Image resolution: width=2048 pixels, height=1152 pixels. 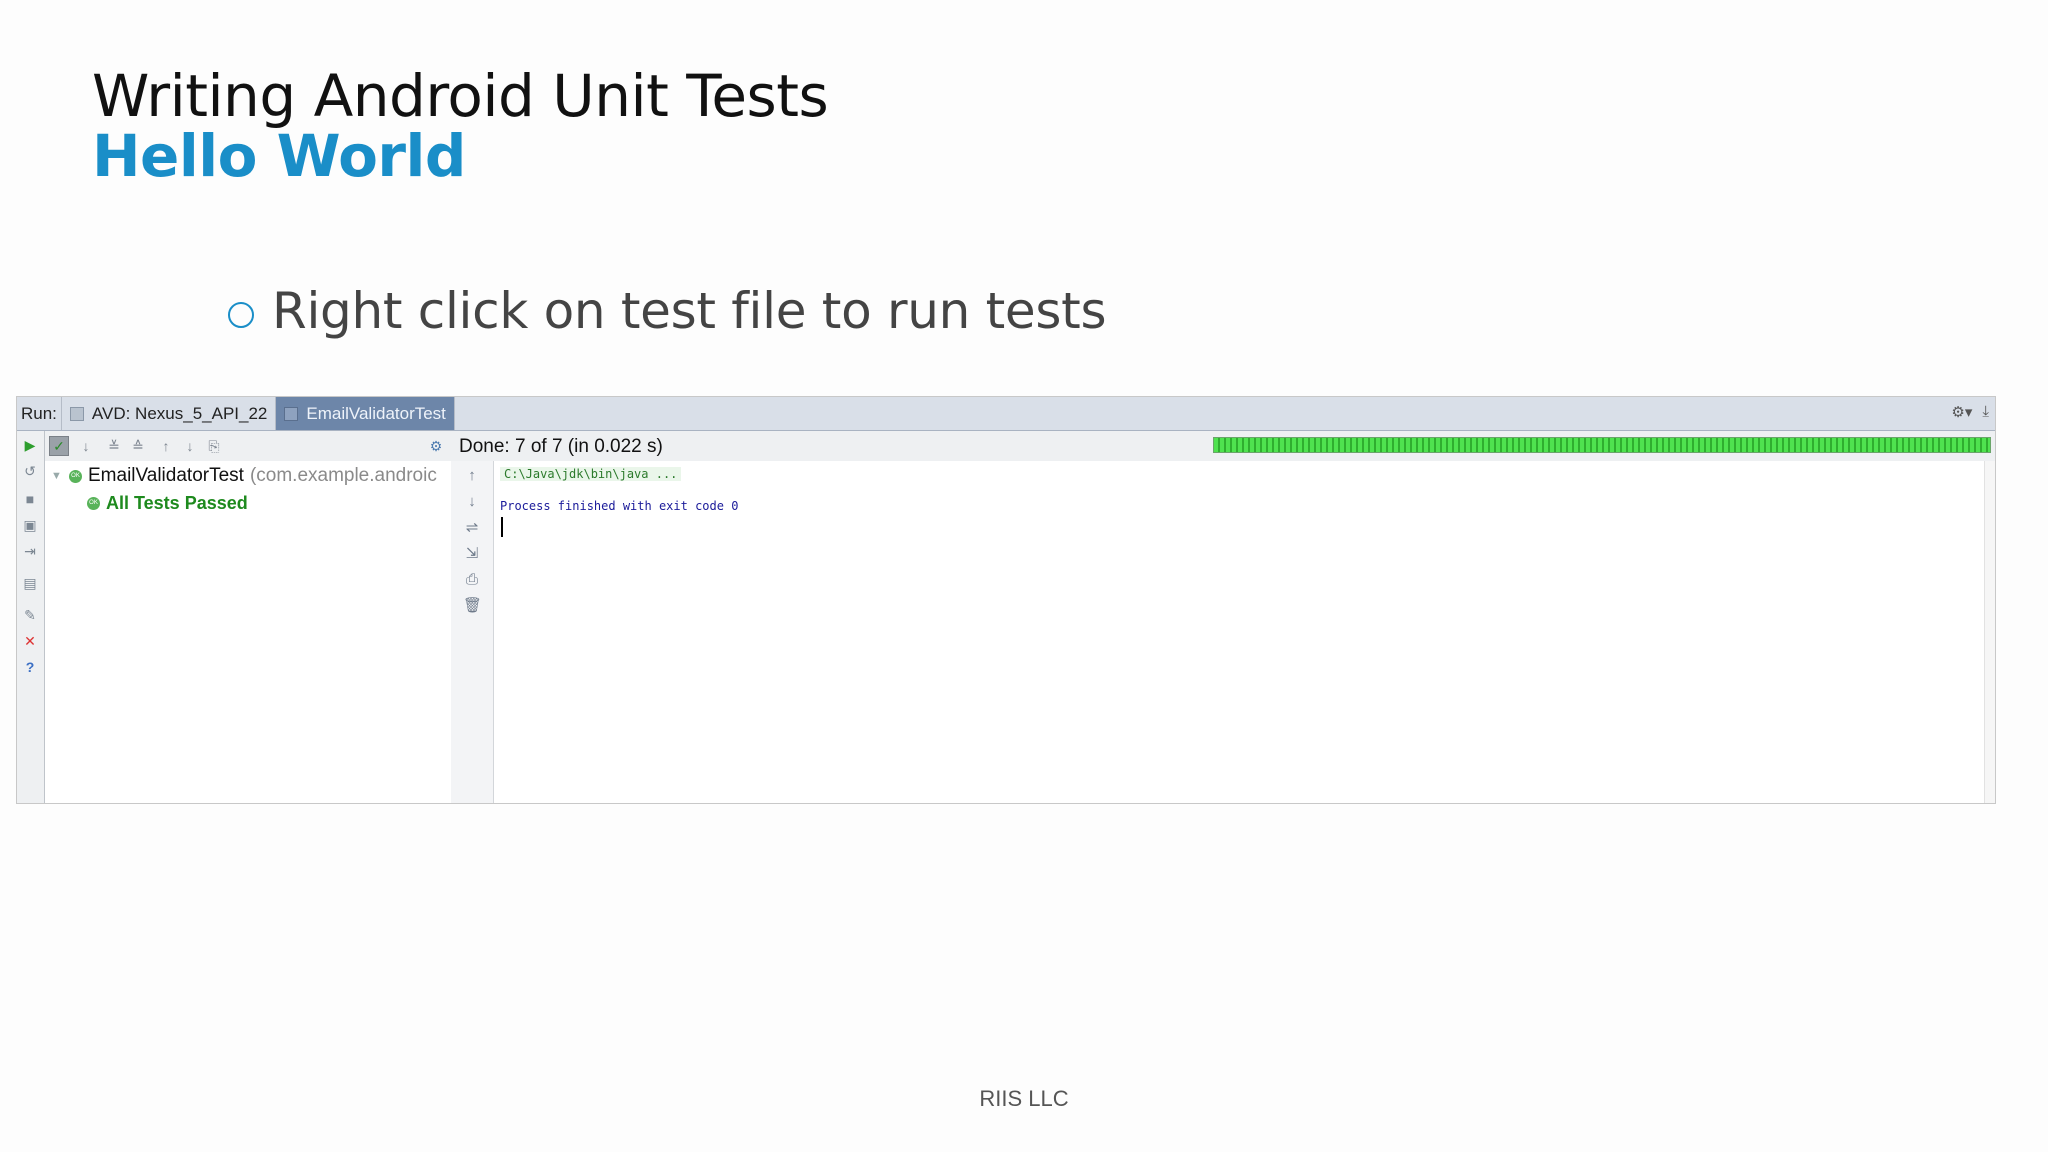 I want to click on text-caret, so click(x=502, y=527).